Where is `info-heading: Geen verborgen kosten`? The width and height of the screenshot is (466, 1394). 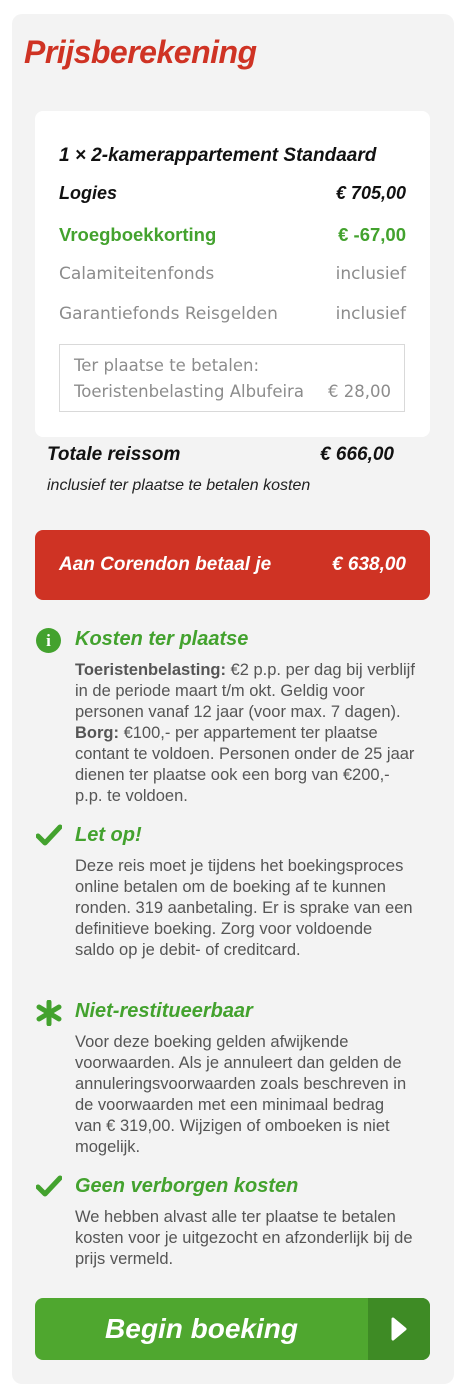
info-heading: Geen verborgen kosten is located at coordinates (187, 1186).